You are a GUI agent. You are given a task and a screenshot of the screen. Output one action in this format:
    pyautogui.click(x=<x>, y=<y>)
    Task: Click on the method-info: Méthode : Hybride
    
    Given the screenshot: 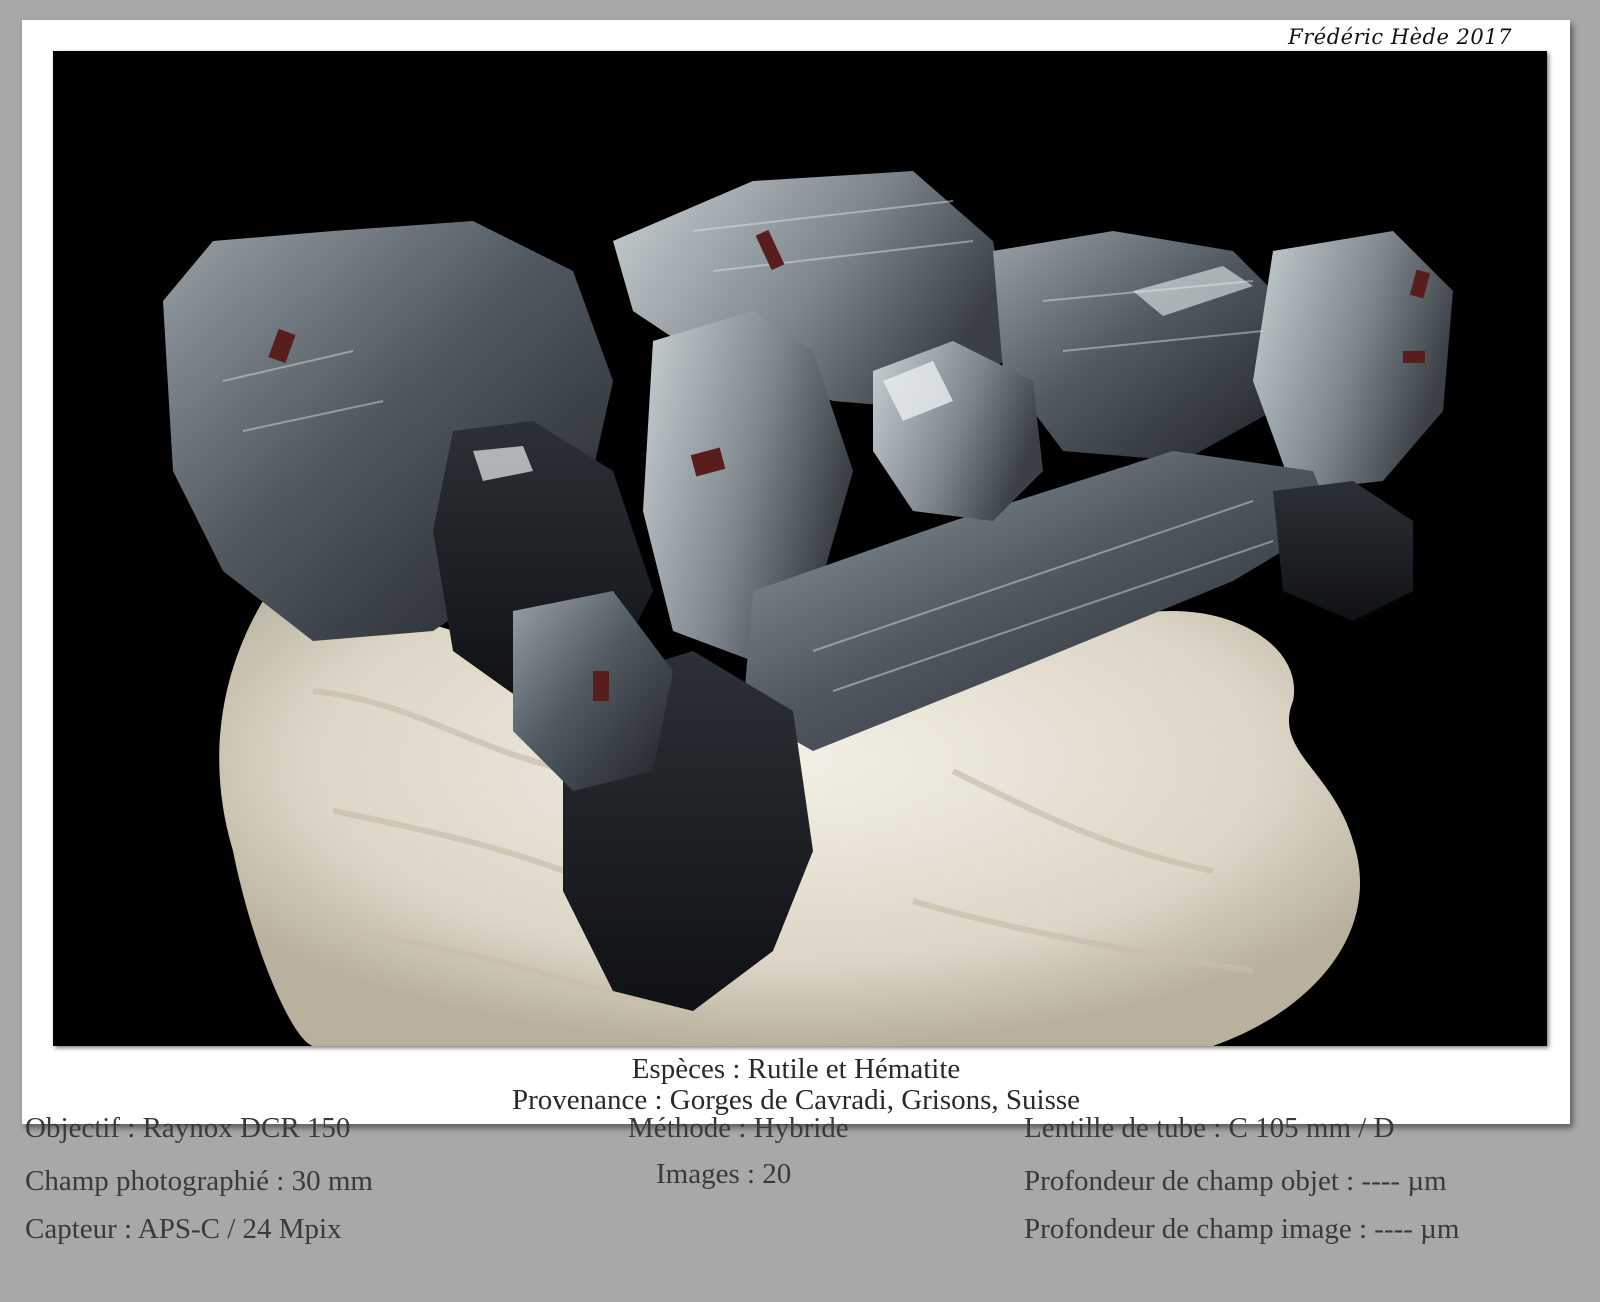 What is the action you would take?
    pyautogui.click(x=738, y=1128)
    